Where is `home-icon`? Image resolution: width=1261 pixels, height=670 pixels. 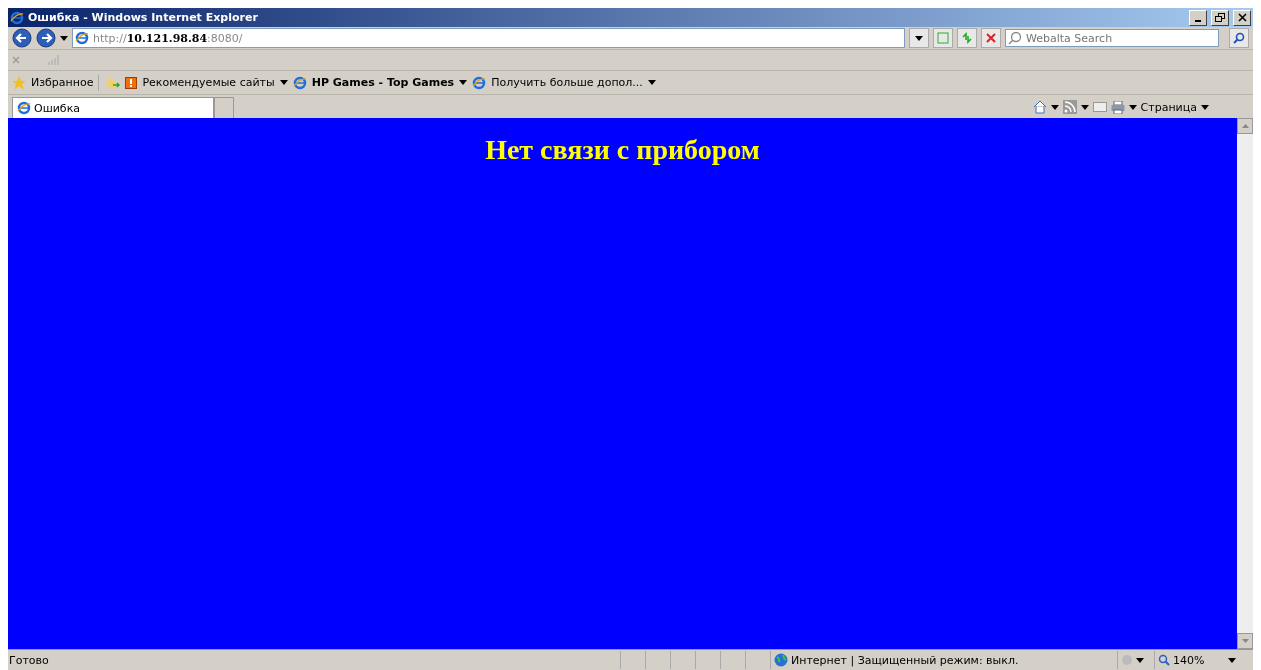
home-icon is located at coordinates (1039, 107).